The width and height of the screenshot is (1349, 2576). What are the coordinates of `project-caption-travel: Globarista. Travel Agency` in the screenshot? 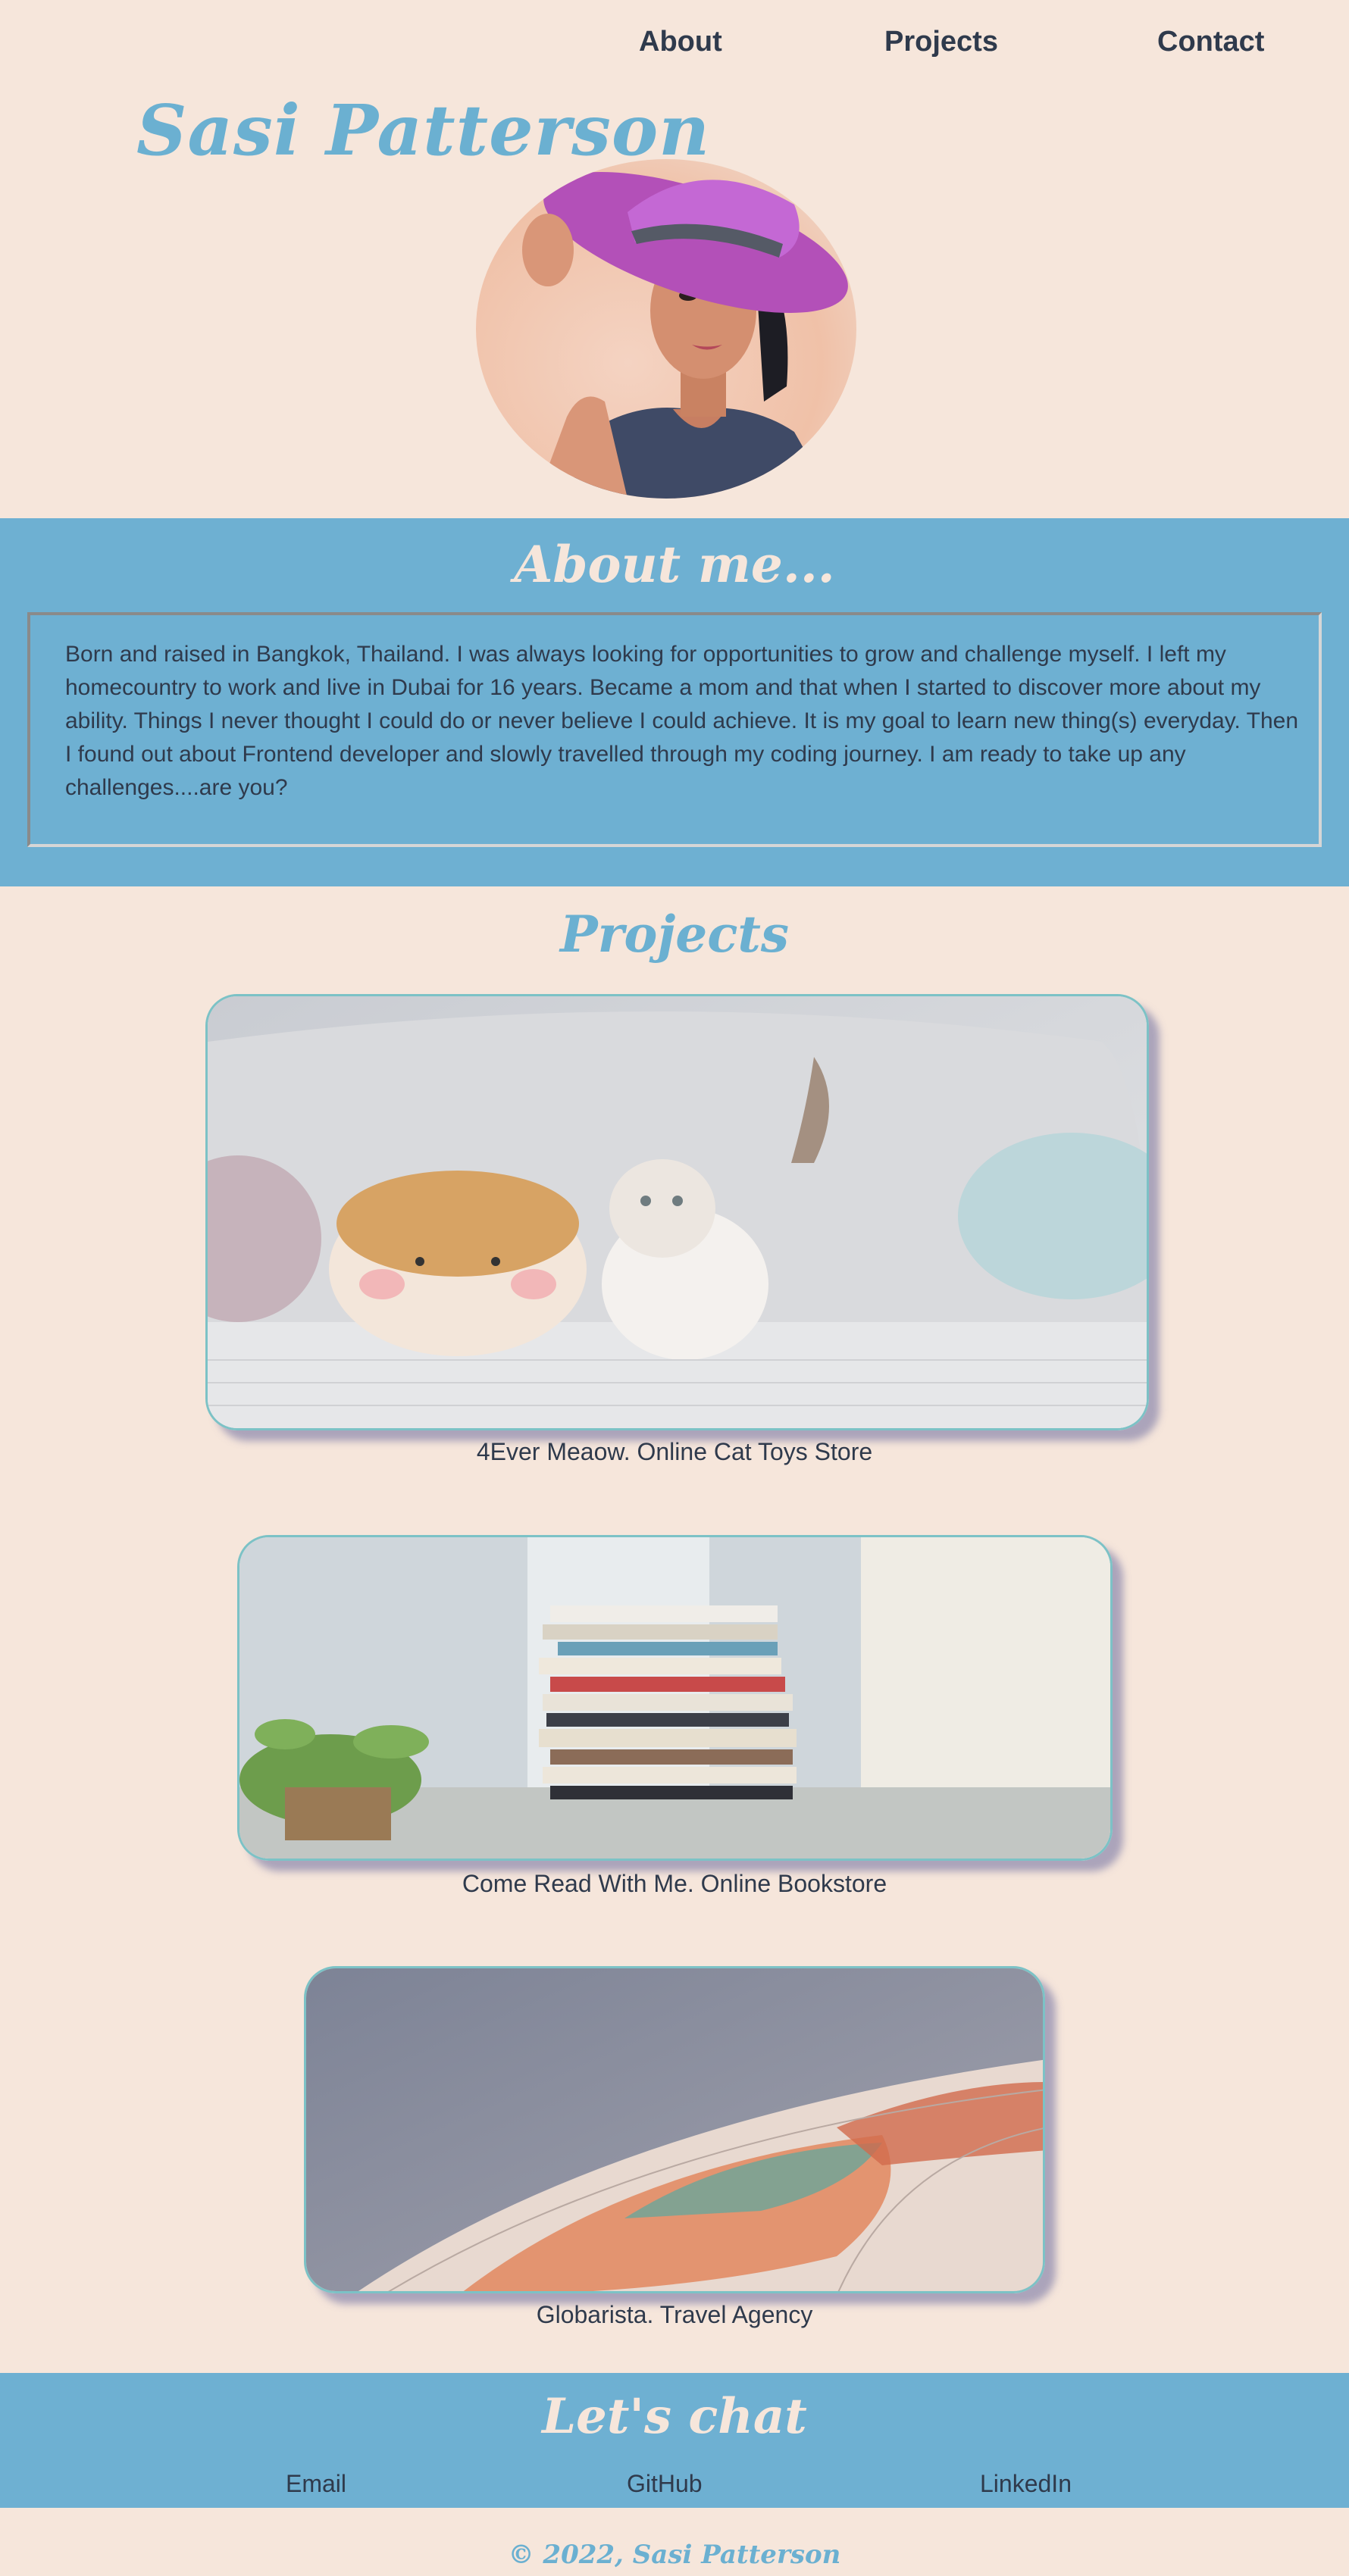 It's located at (674, 2315).